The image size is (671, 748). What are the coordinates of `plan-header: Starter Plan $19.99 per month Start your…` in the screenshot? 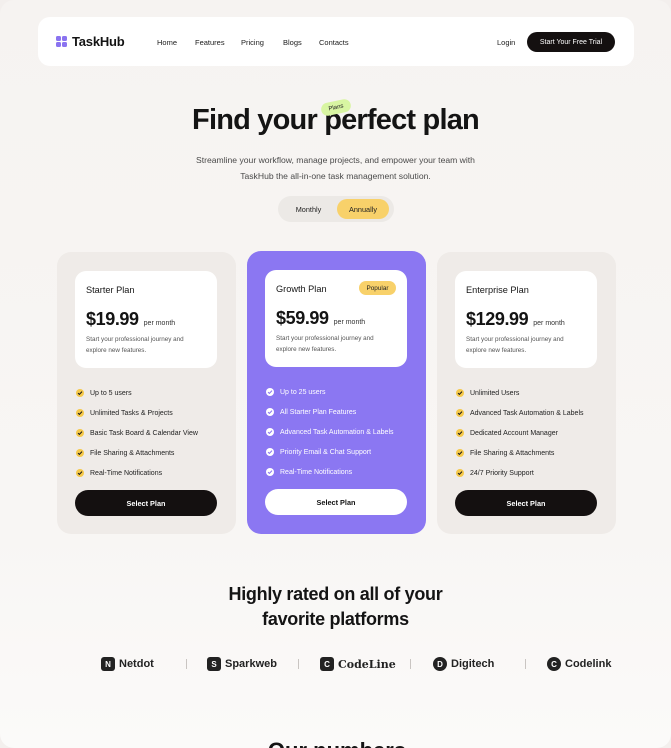 It's located at (146, 319).